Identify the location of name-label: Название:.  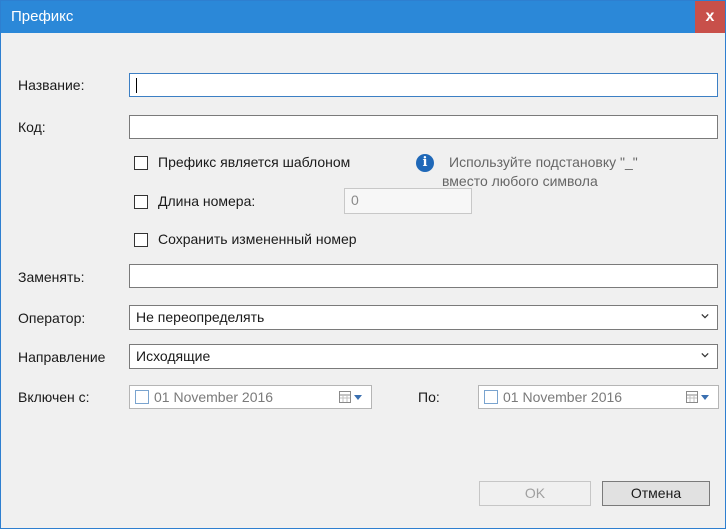
(51, 85).